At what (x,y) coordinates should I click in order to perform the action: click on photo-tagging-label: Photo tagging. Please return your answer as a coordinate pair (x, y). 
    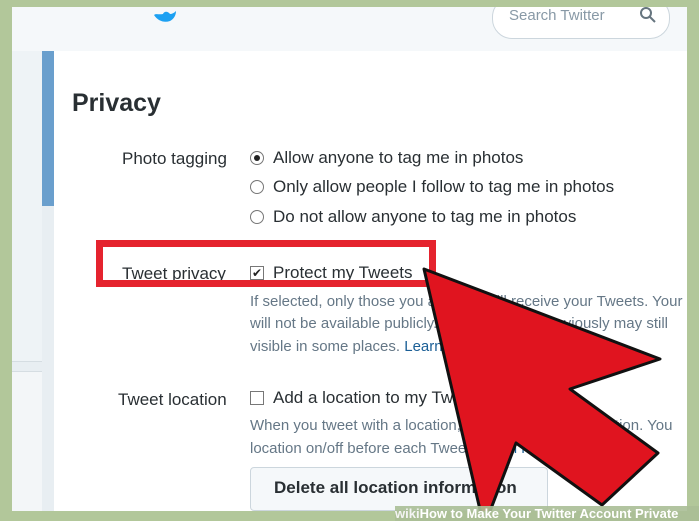
    Looking at the image, I should click on (174, 158).